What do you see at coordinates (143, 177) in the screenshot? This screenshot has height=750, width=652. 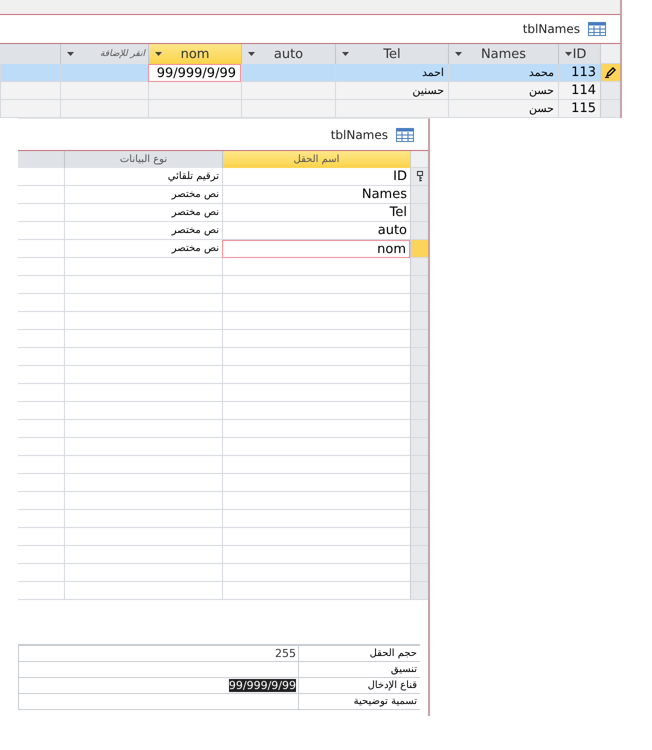 I see `data-type-cell: ترقيم تلقائي` at bounding box center [143, 177].